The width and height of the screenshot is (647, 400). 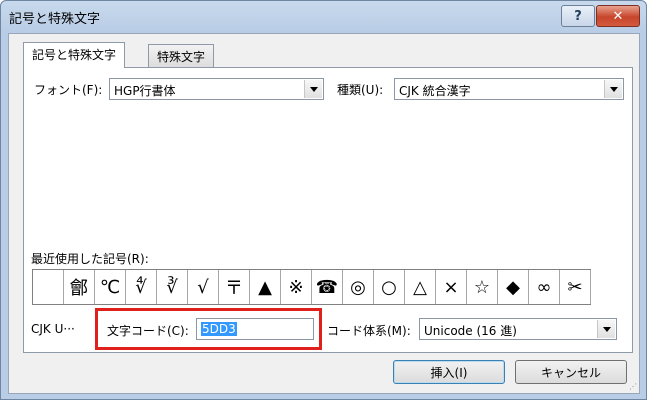 I want to click on resize-grip-icon: ⋰, so click(x=633, y=386).